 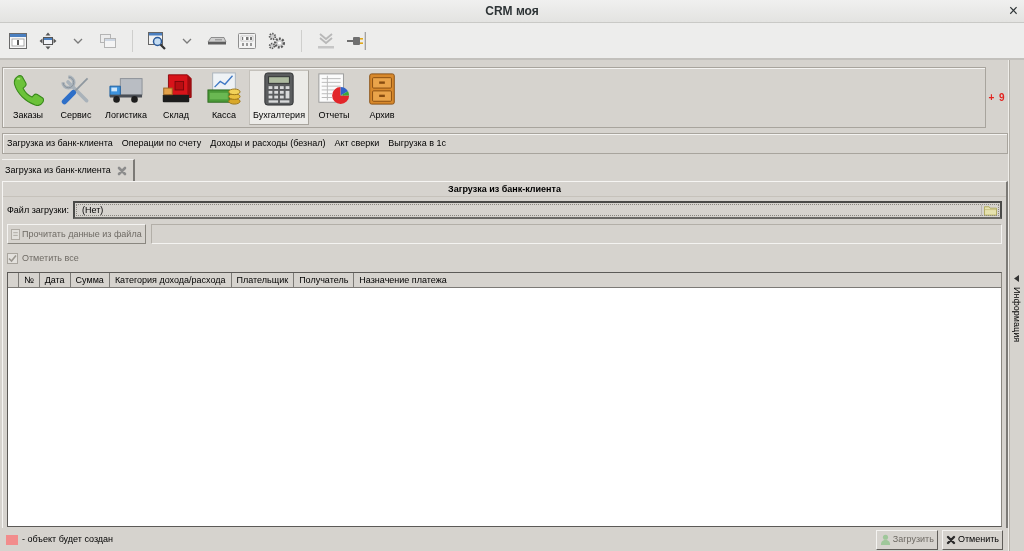 I want to click on report-chart-icon, so click(x=334, y=89).